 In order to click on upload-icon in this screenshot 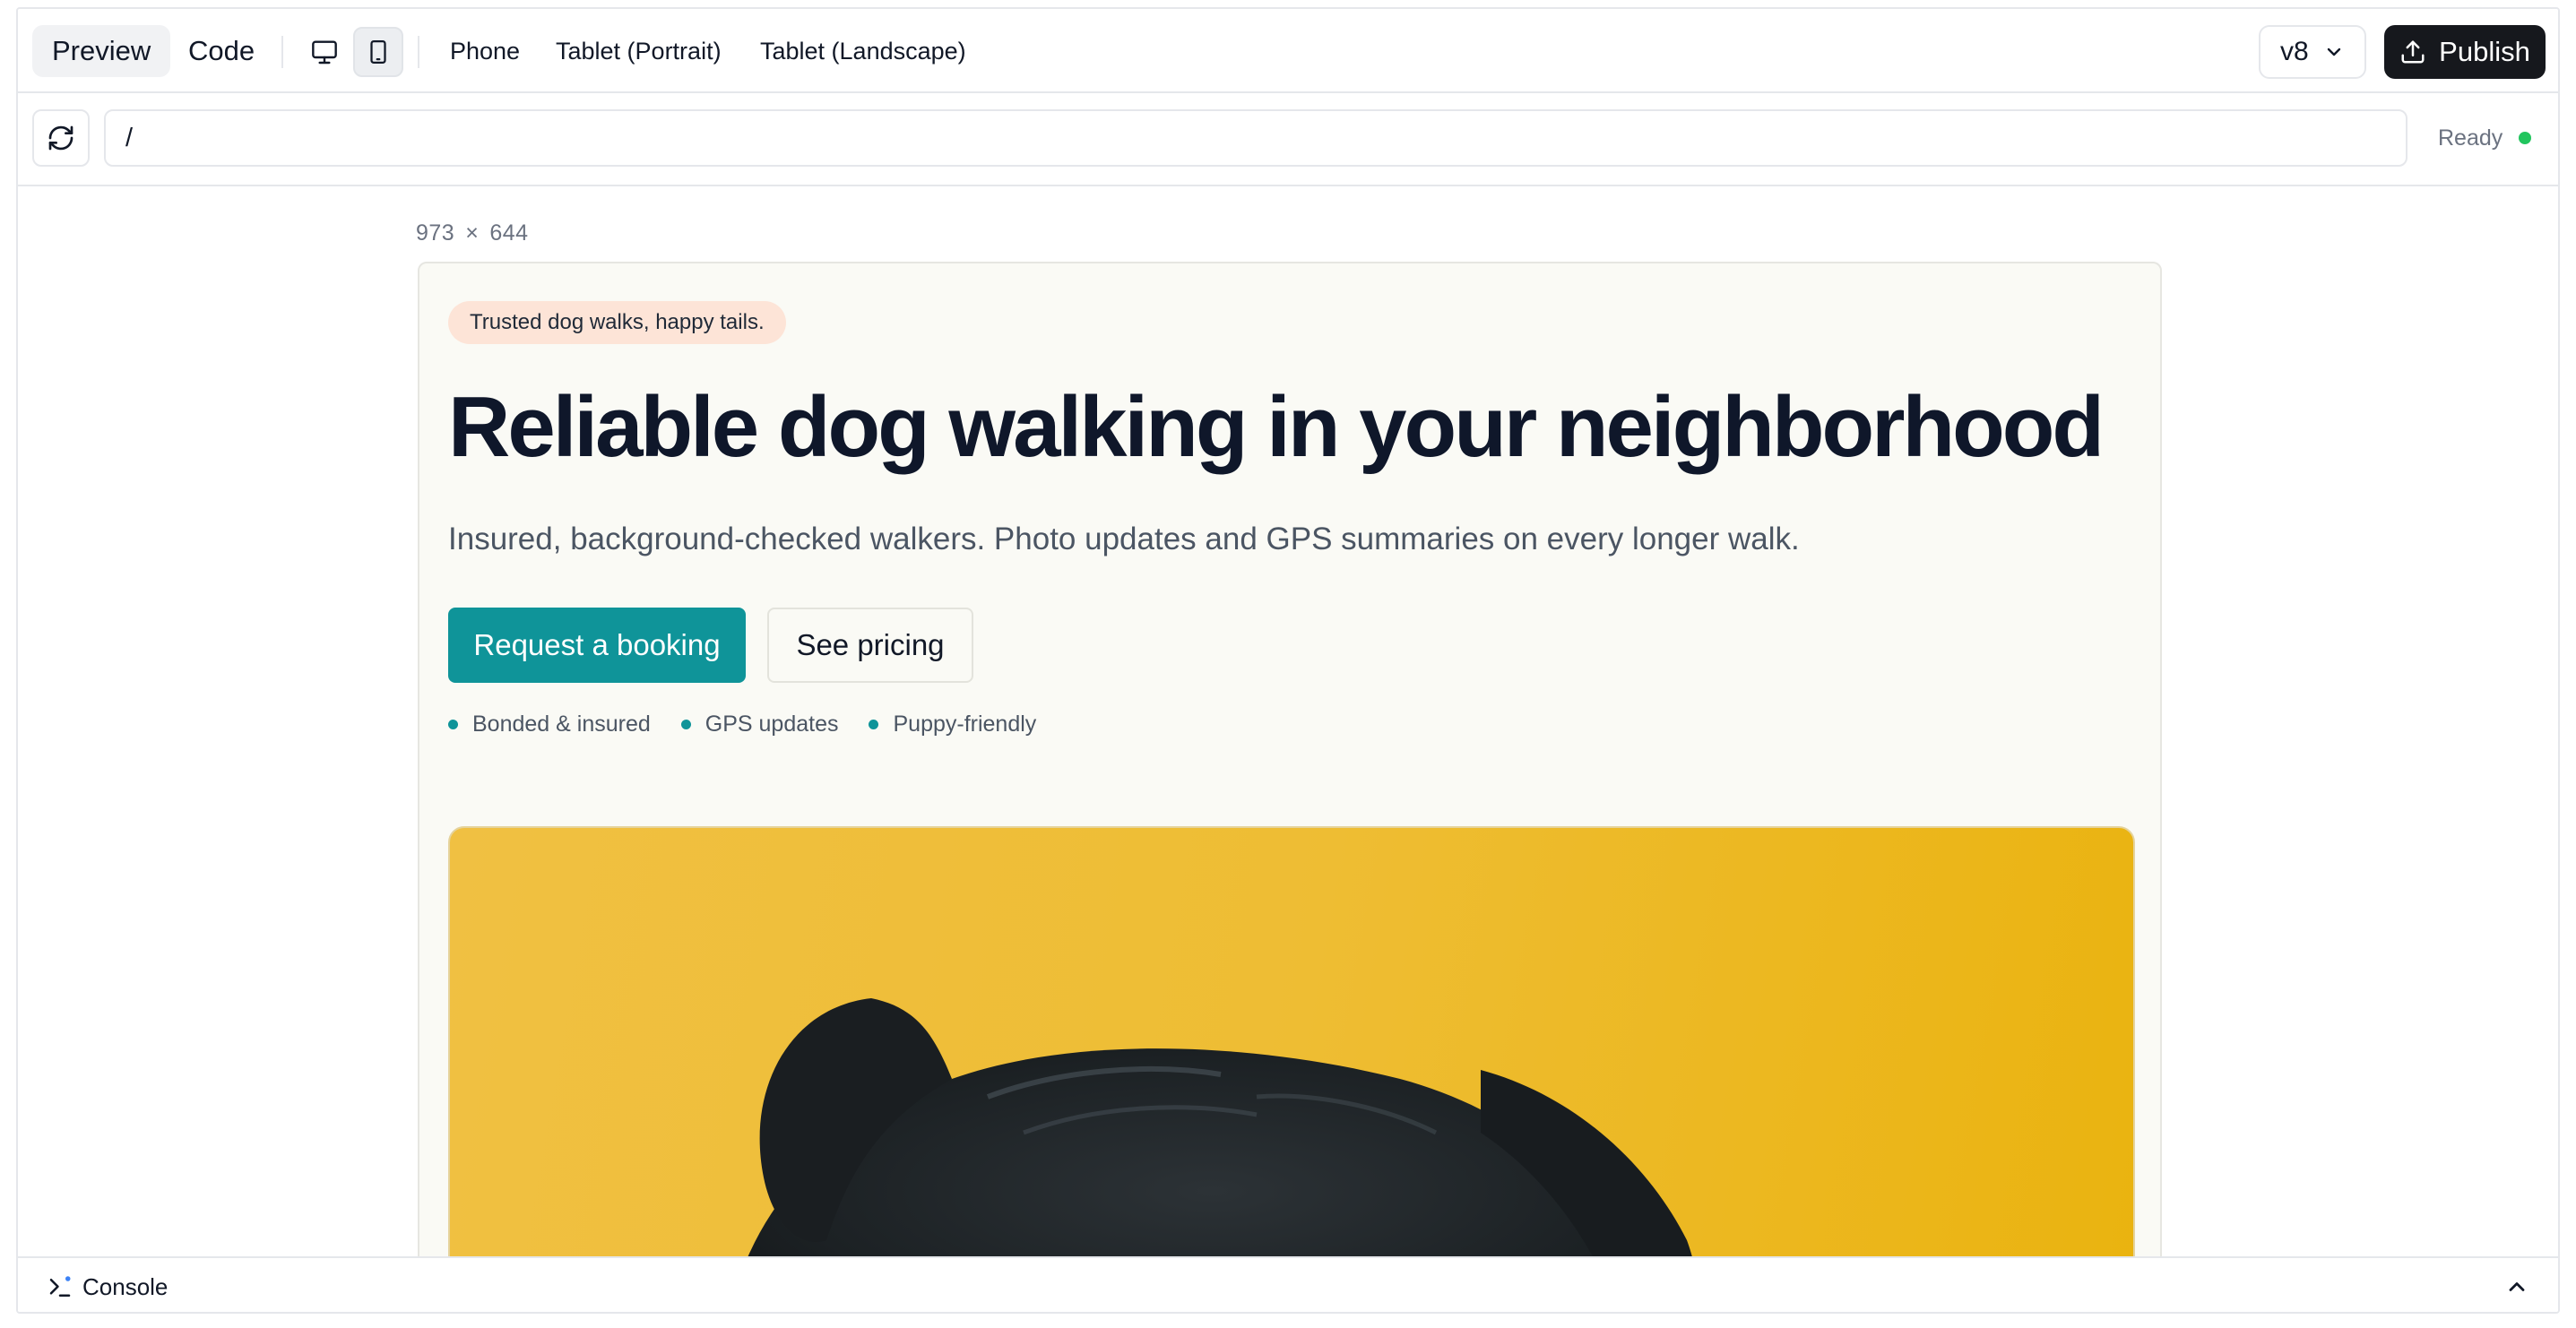, I will do `click(2413, 52)`.